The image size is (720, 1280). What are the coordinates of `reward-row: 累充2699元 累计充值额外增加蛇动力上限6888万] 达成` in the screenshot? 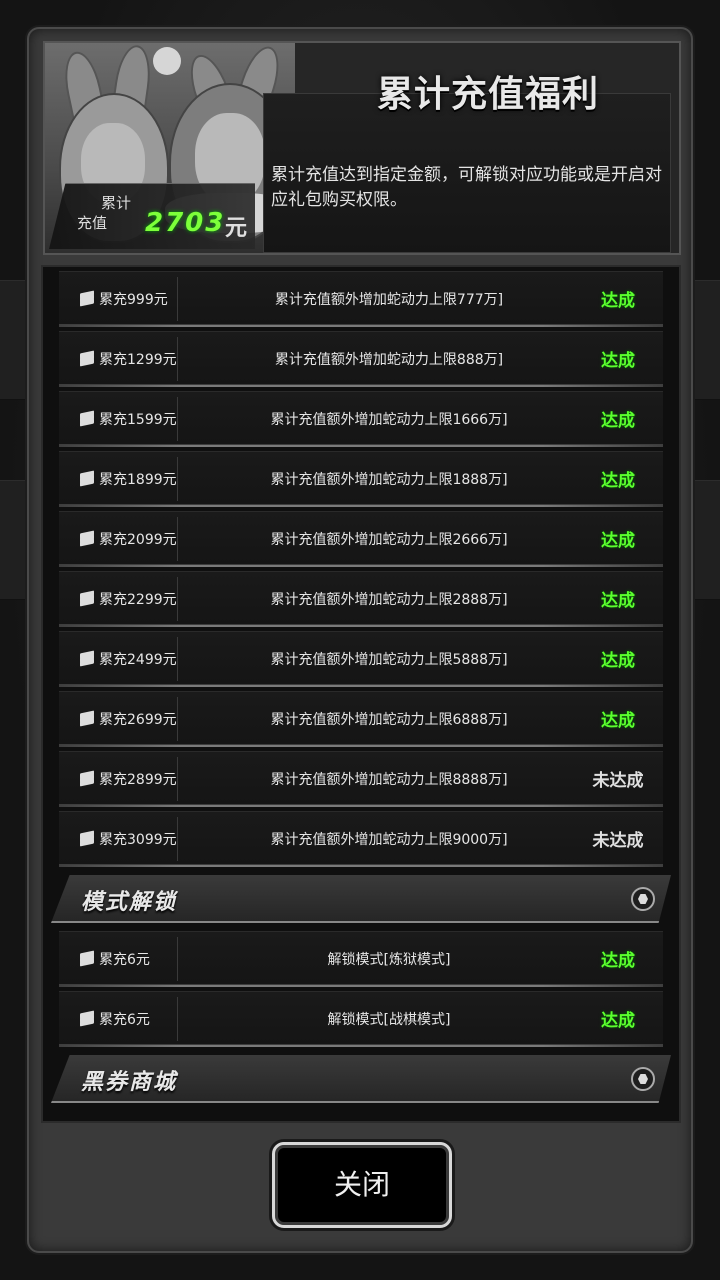 It's located at (361, 719).